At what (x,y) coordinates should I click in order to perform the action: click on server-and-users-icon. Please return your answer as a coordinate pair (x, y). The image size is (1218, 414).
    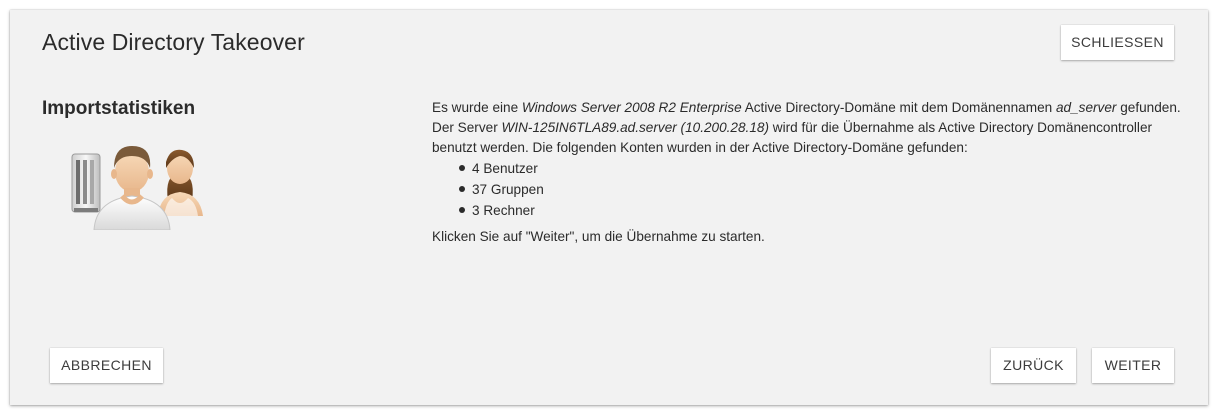
    Looking at the image, I should click on (135, 184).